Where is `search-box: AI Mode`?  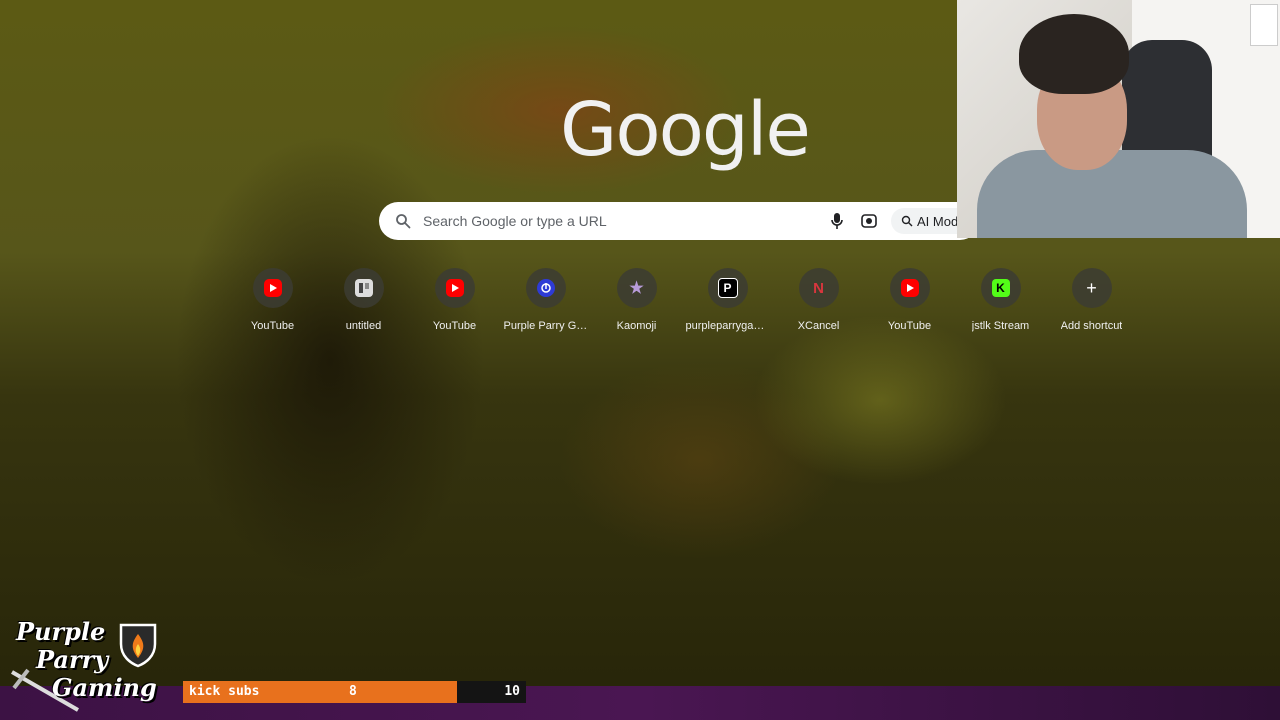
search-box: AI Mode is located at coordinates (679, 221).